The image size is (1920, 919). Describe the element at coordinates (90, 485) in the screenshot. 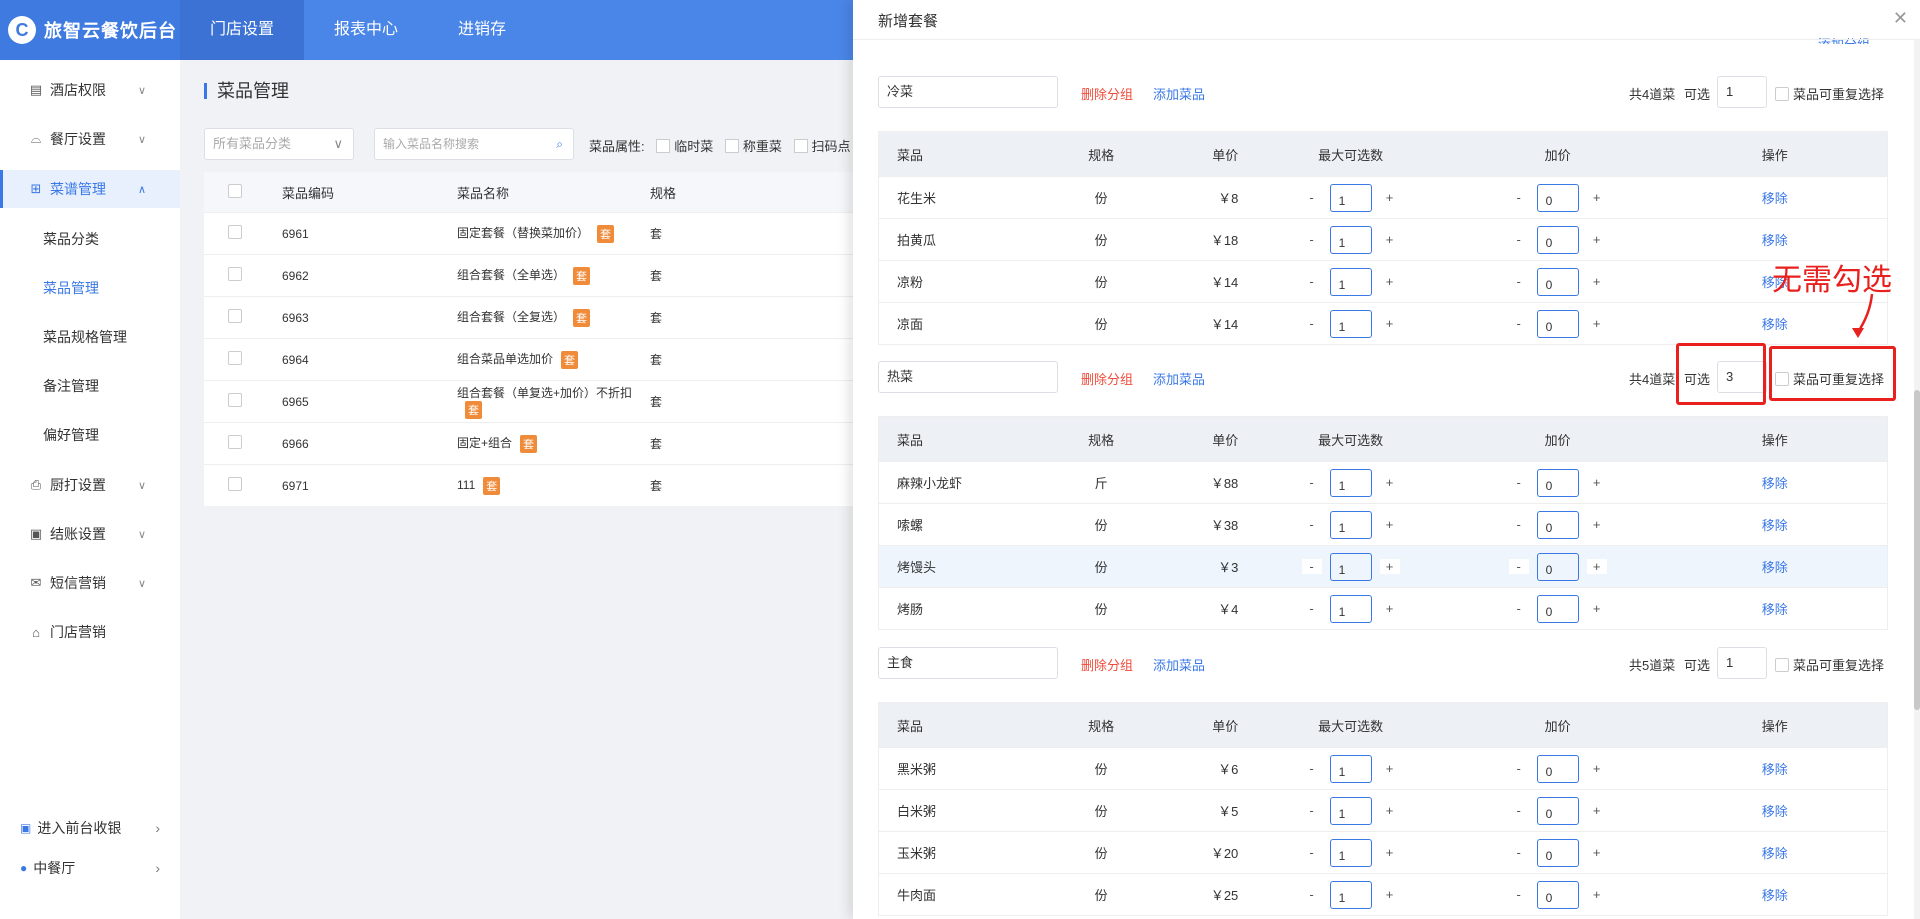

I see `sidebar-item-kitchen-print: ⎙ 厨打设置 ∨` at that location.